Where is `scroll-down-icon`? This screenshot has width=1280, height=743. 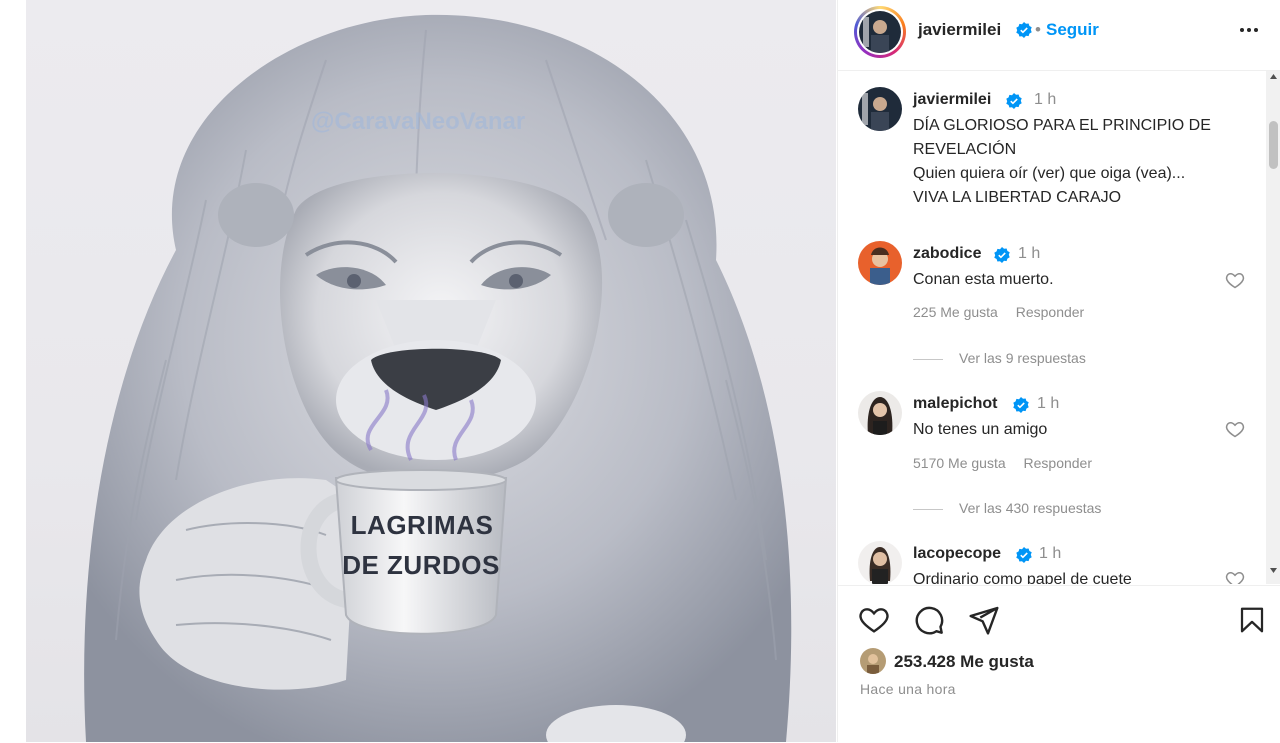
scroll-down-icon is located at coordinates (1273, 570).